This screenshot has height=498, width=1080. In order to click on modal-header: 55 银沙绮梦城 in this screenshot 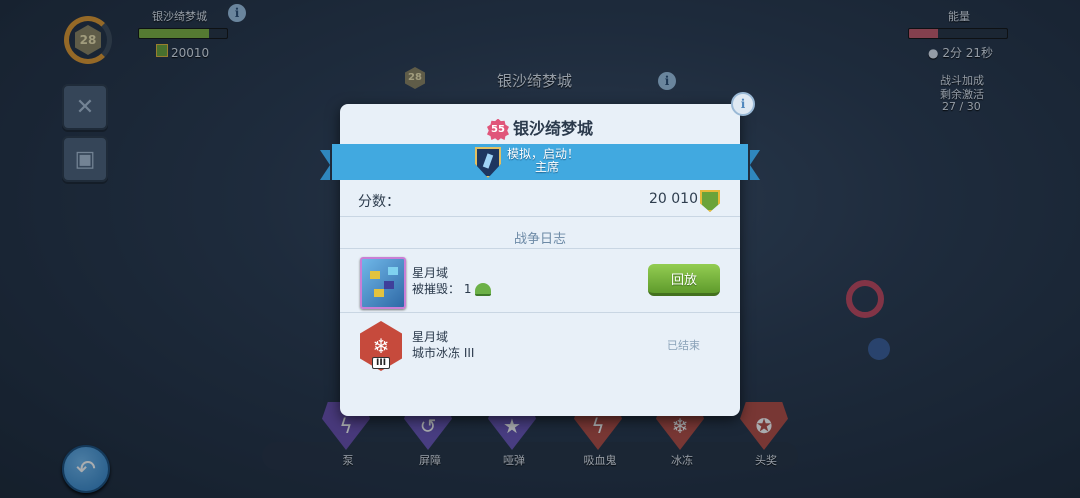, I will do `click(540, 126)`.